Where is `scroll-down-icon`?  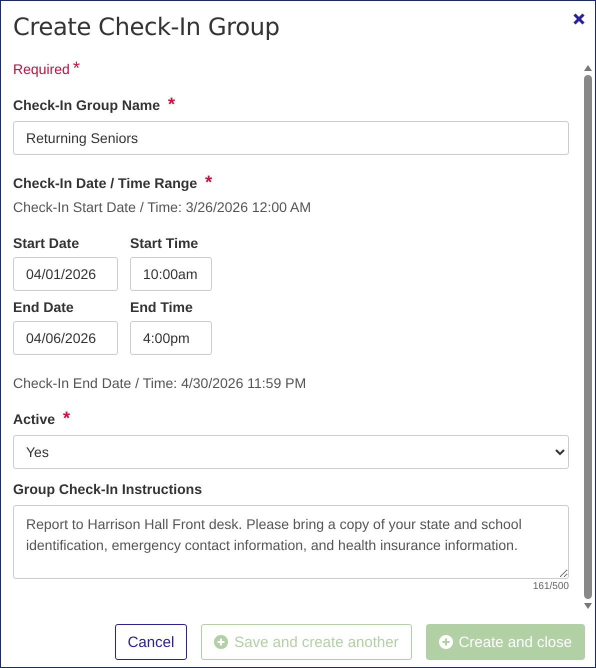
scroll-down-icon is located at coordinates (588, 606).